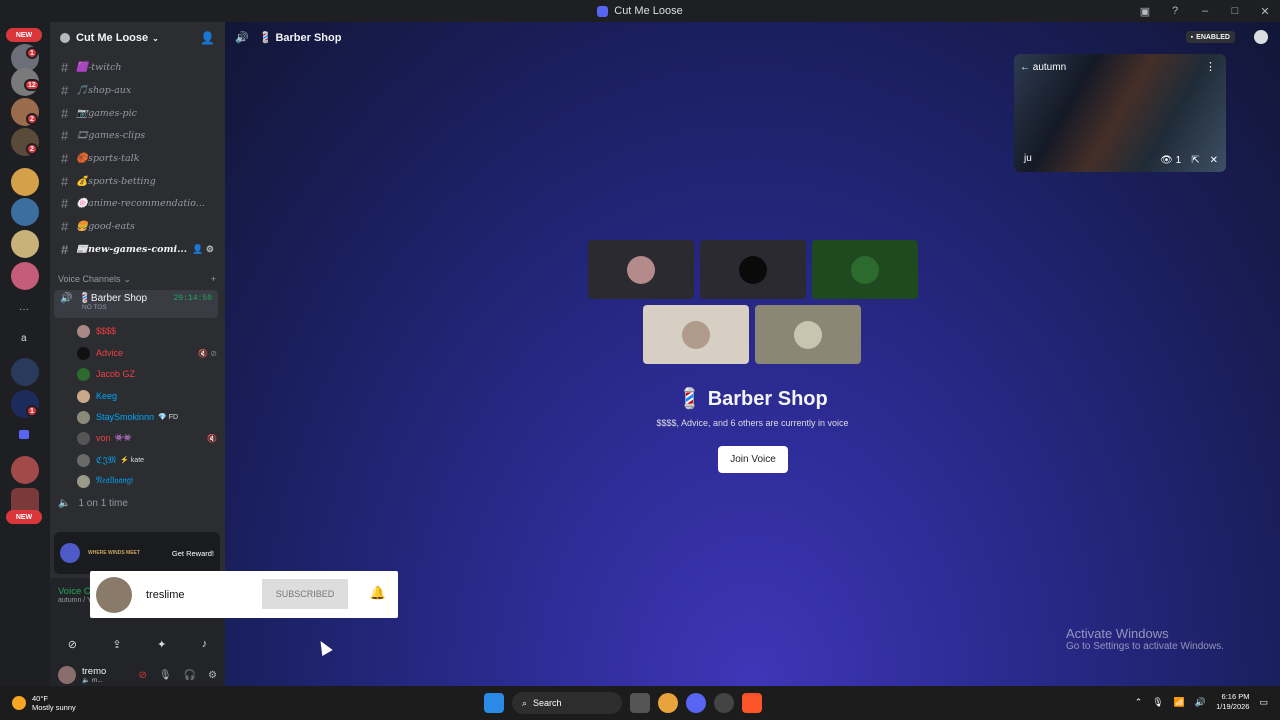 This screenshot has height=720, width=1280. I want to click on discord-icon, so click(696, 703).